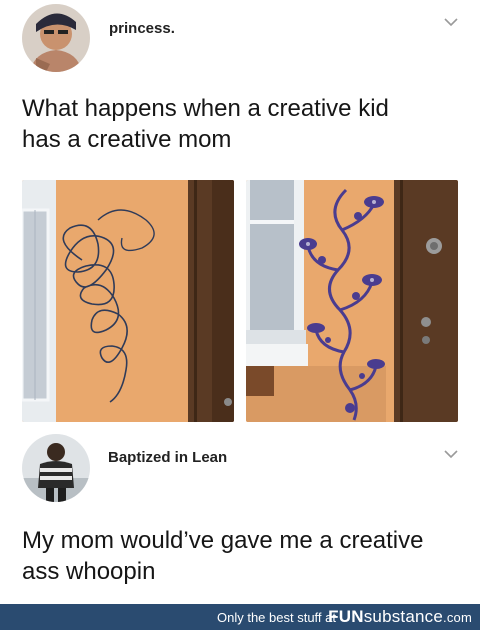  Describe the element at coordinates (89, 571) in the screenshot. I see `comment-text-line-2: ass whoopin` at that location.